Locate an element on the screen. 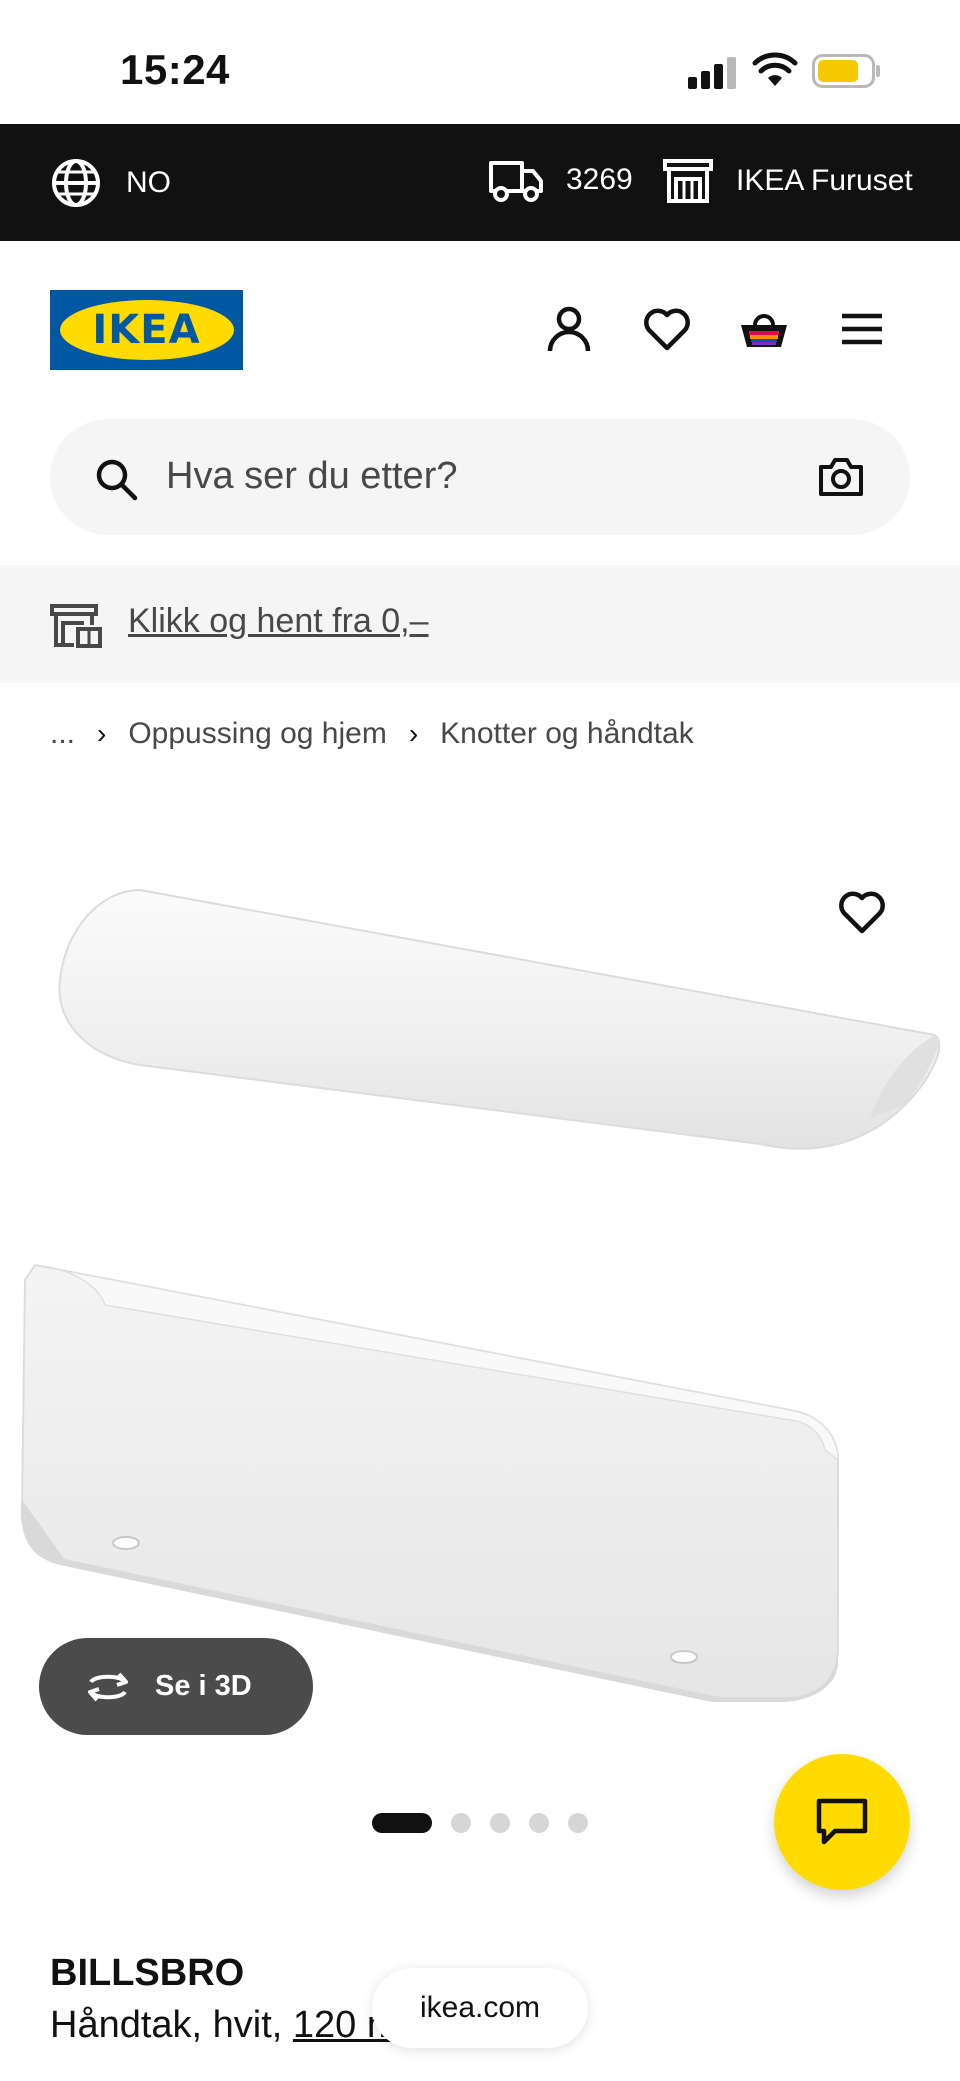 Image resolution: width=960 pixels, height=2081 pixels. site-header: IKEA is located at coordinates (480, 329).